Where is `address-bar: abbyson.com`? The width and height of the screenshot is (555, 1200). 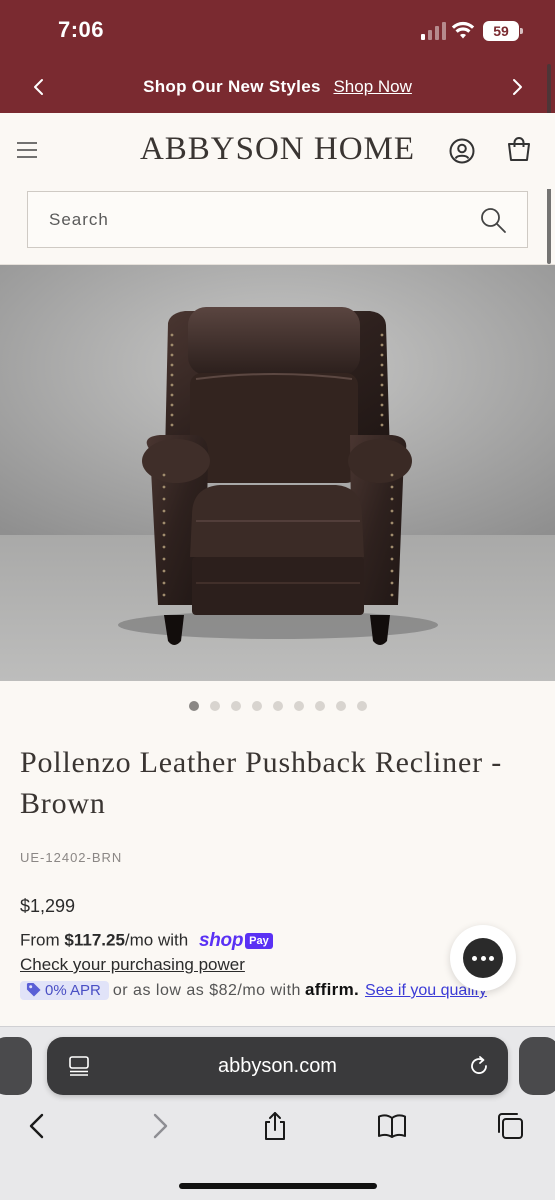 address-bar: abbyson.com is located at coordinates (277, 1066).